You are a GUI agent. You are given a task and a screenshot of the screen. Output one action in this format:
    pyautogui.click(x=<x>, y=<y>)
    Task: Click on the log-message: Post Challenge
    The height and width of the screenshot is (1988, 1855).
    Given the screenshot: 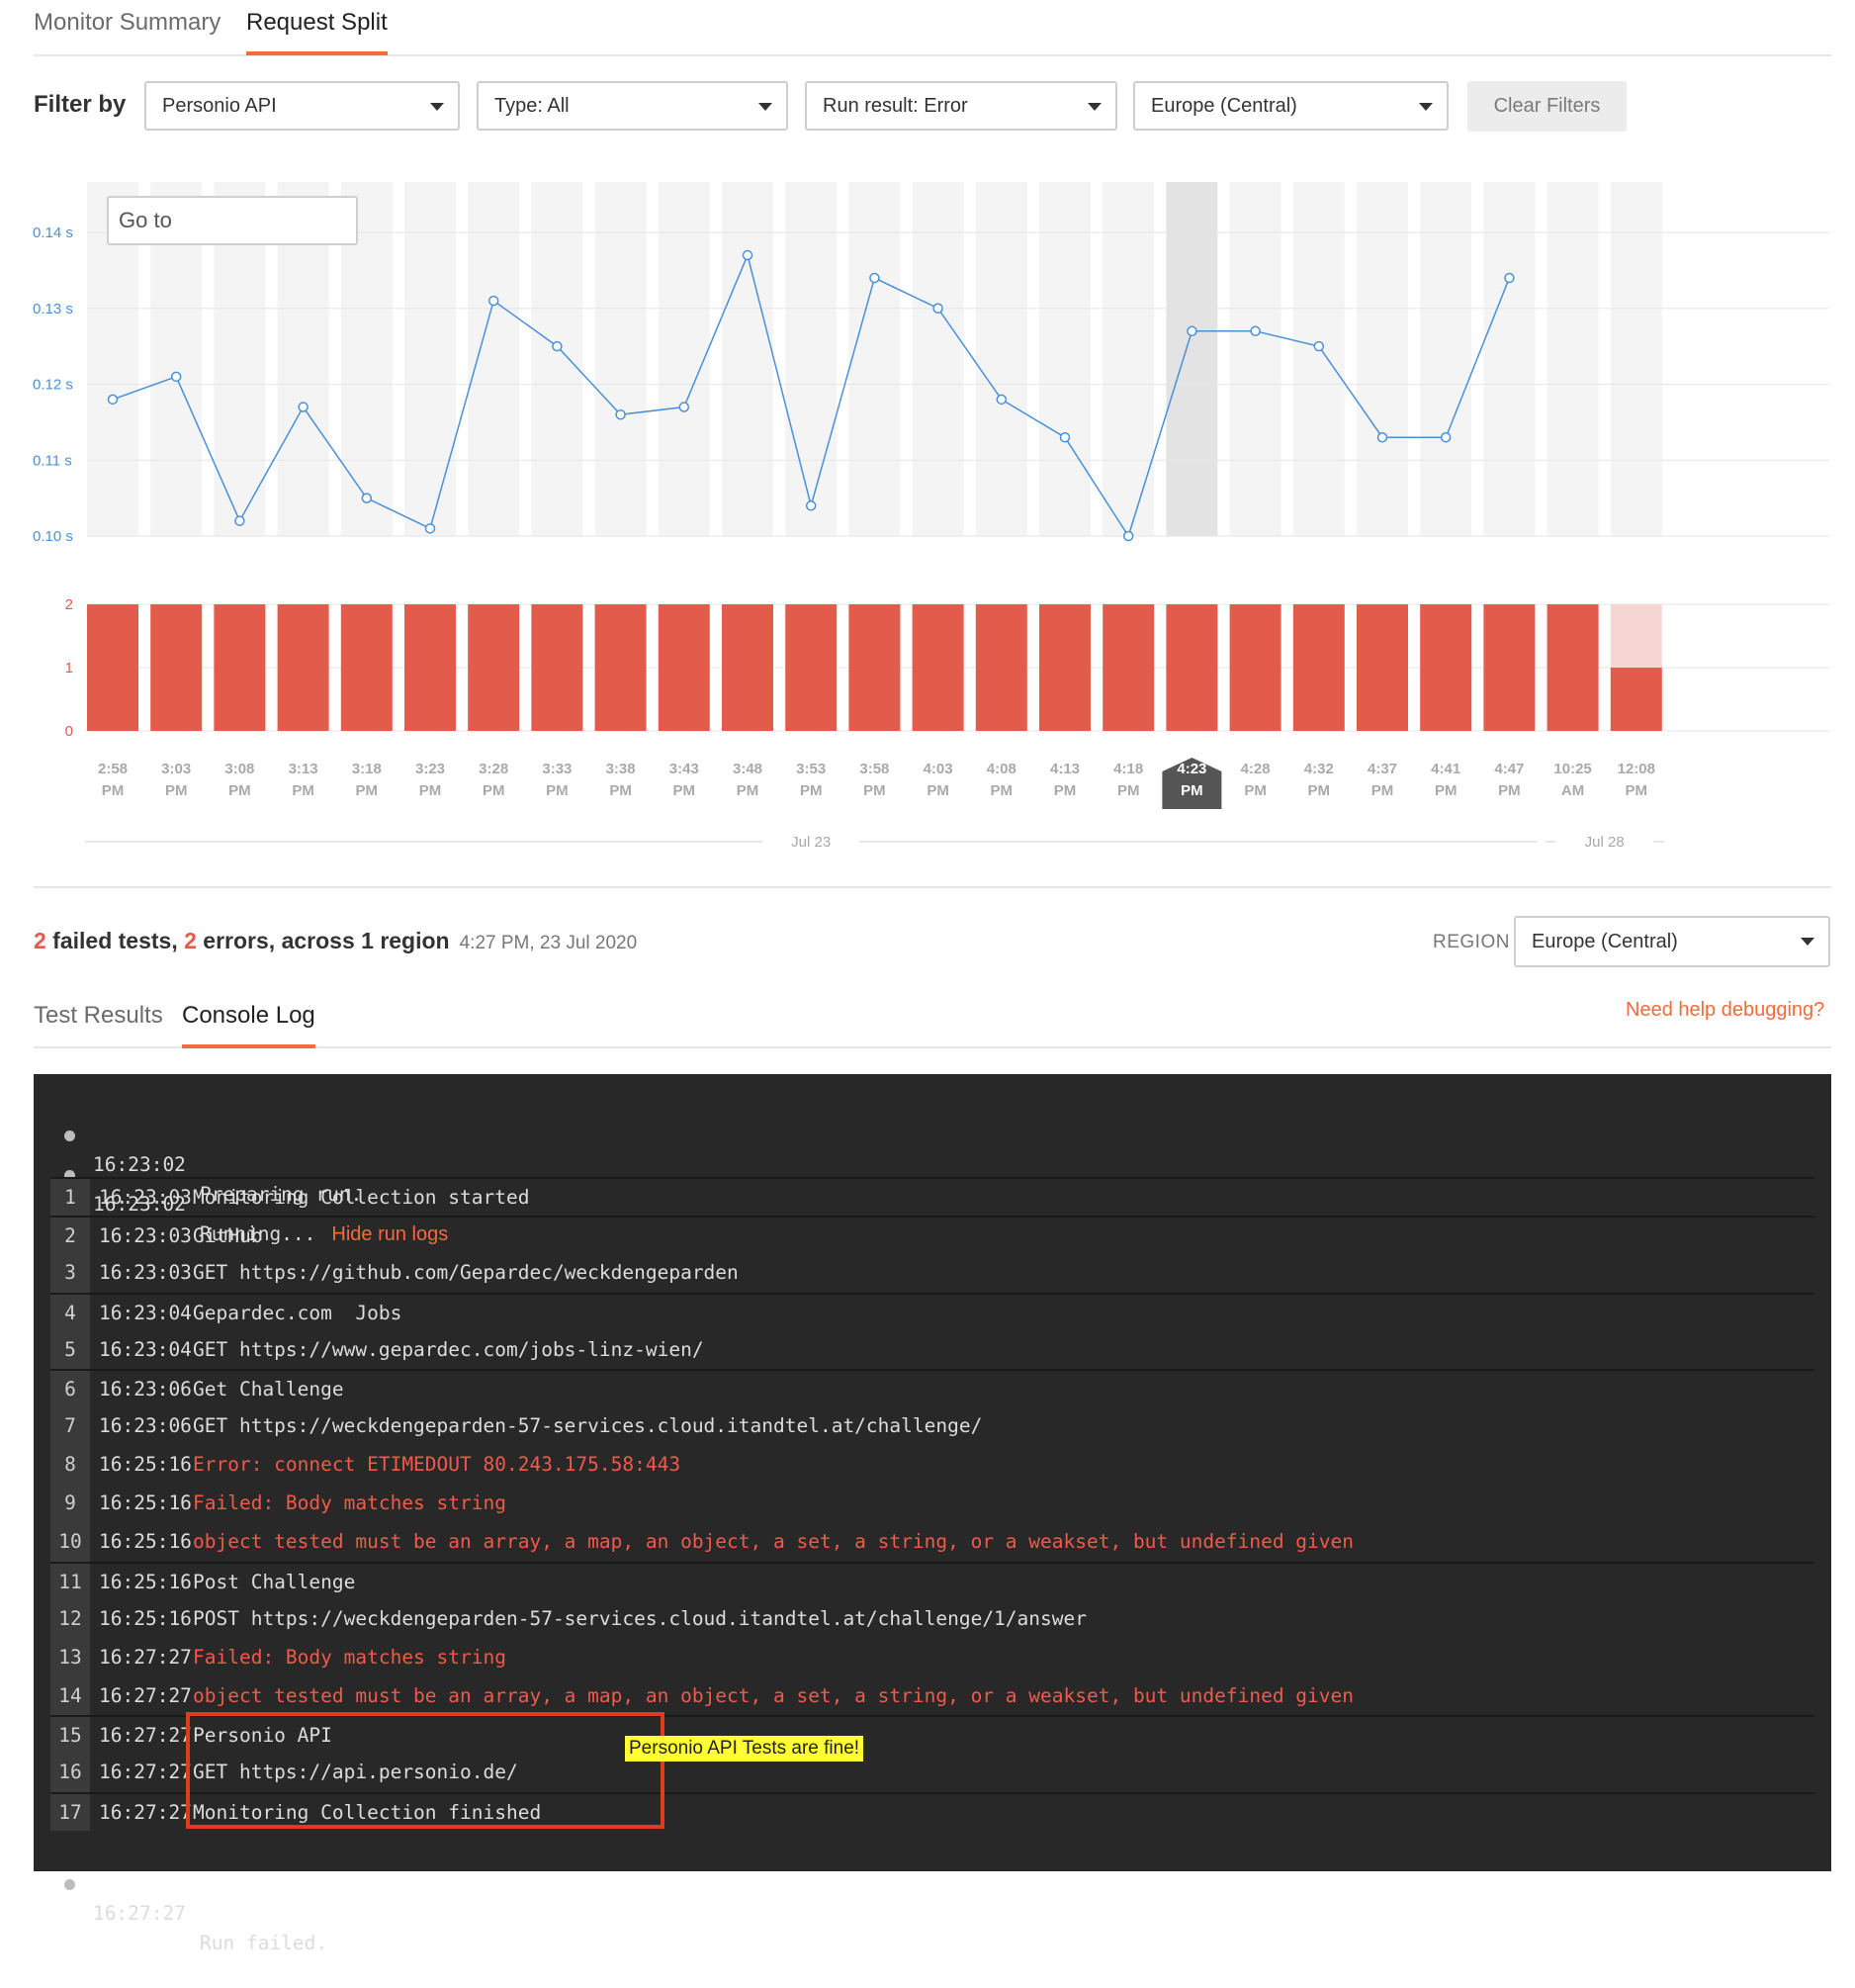 What is the action you would take?
    pyautogui.click(x=274, y=1581)
    